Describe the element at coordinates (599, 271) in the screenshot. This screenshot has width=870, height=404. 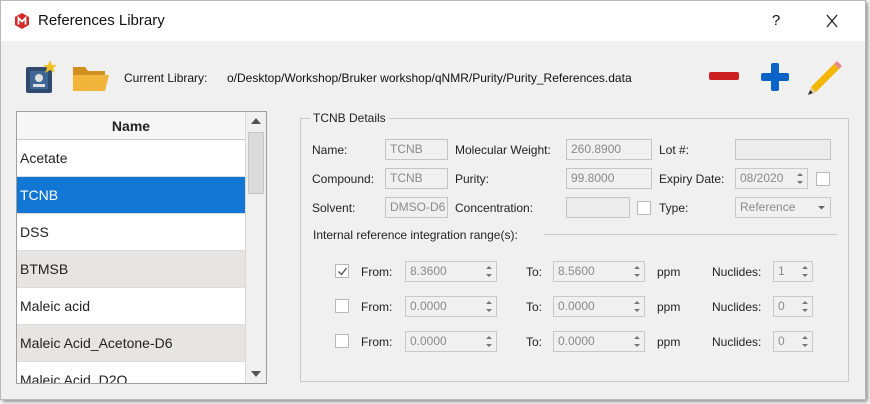
I see `range-1-to-field: 8.5600` at that location.